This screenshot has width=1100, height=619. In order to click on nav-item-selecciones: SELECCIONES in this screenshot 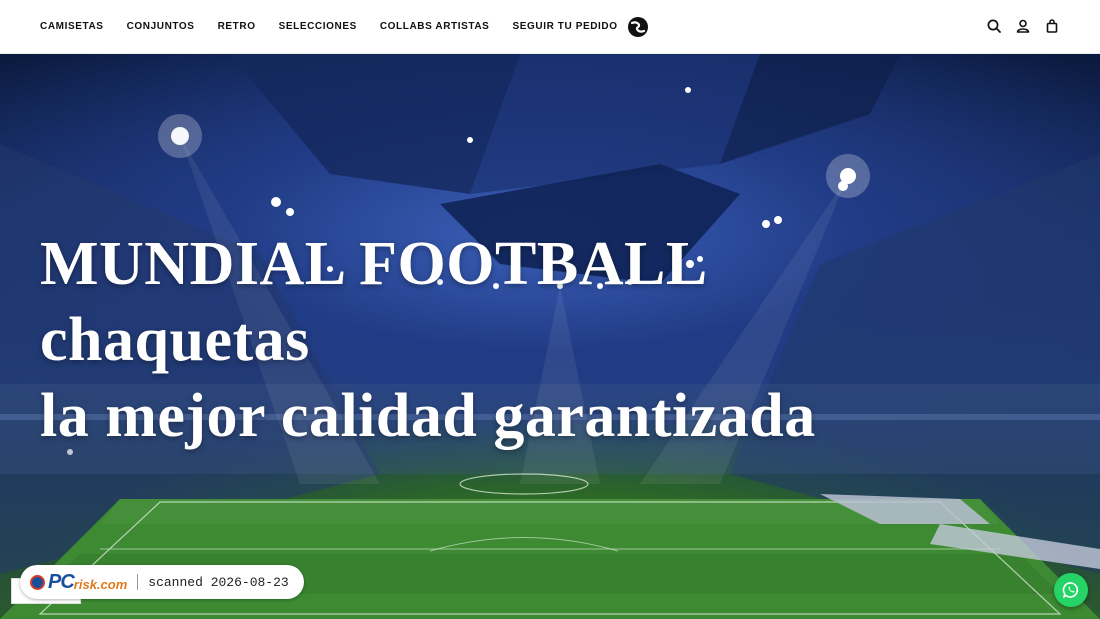, I will do `click(318, 26)`.